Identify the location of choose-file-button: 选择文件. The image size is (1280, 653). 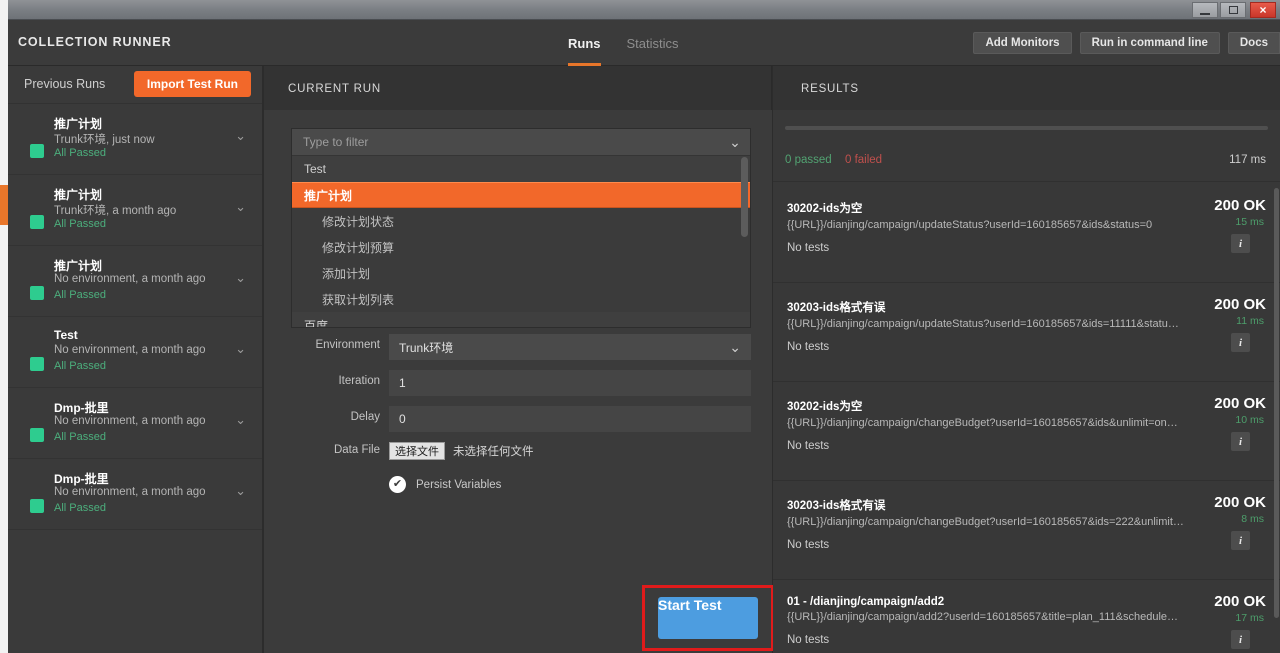
(417, 451).